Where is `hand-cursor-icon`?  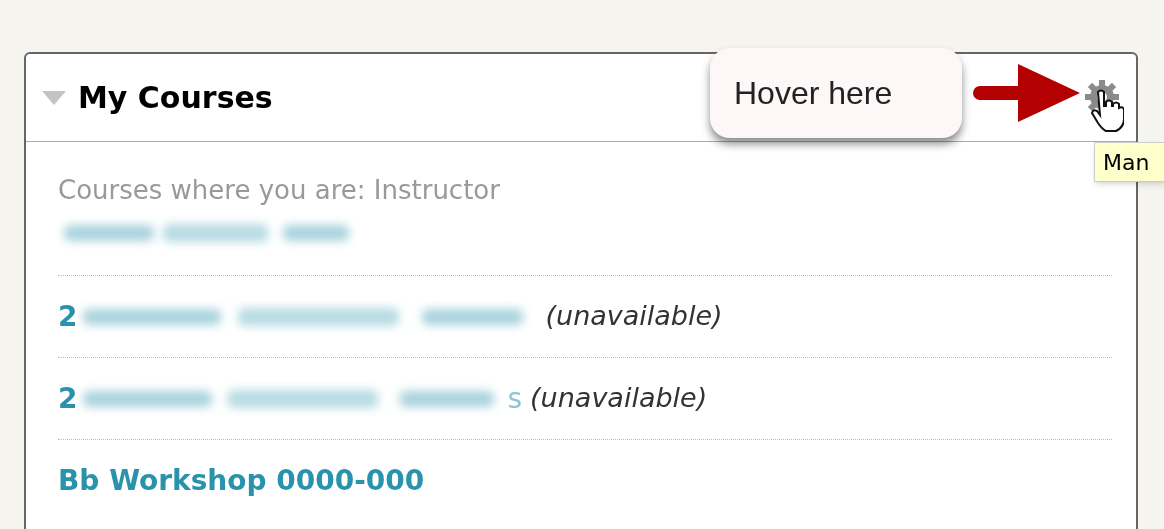
hand-cursor-icon is located at coordinates (1107, 110).